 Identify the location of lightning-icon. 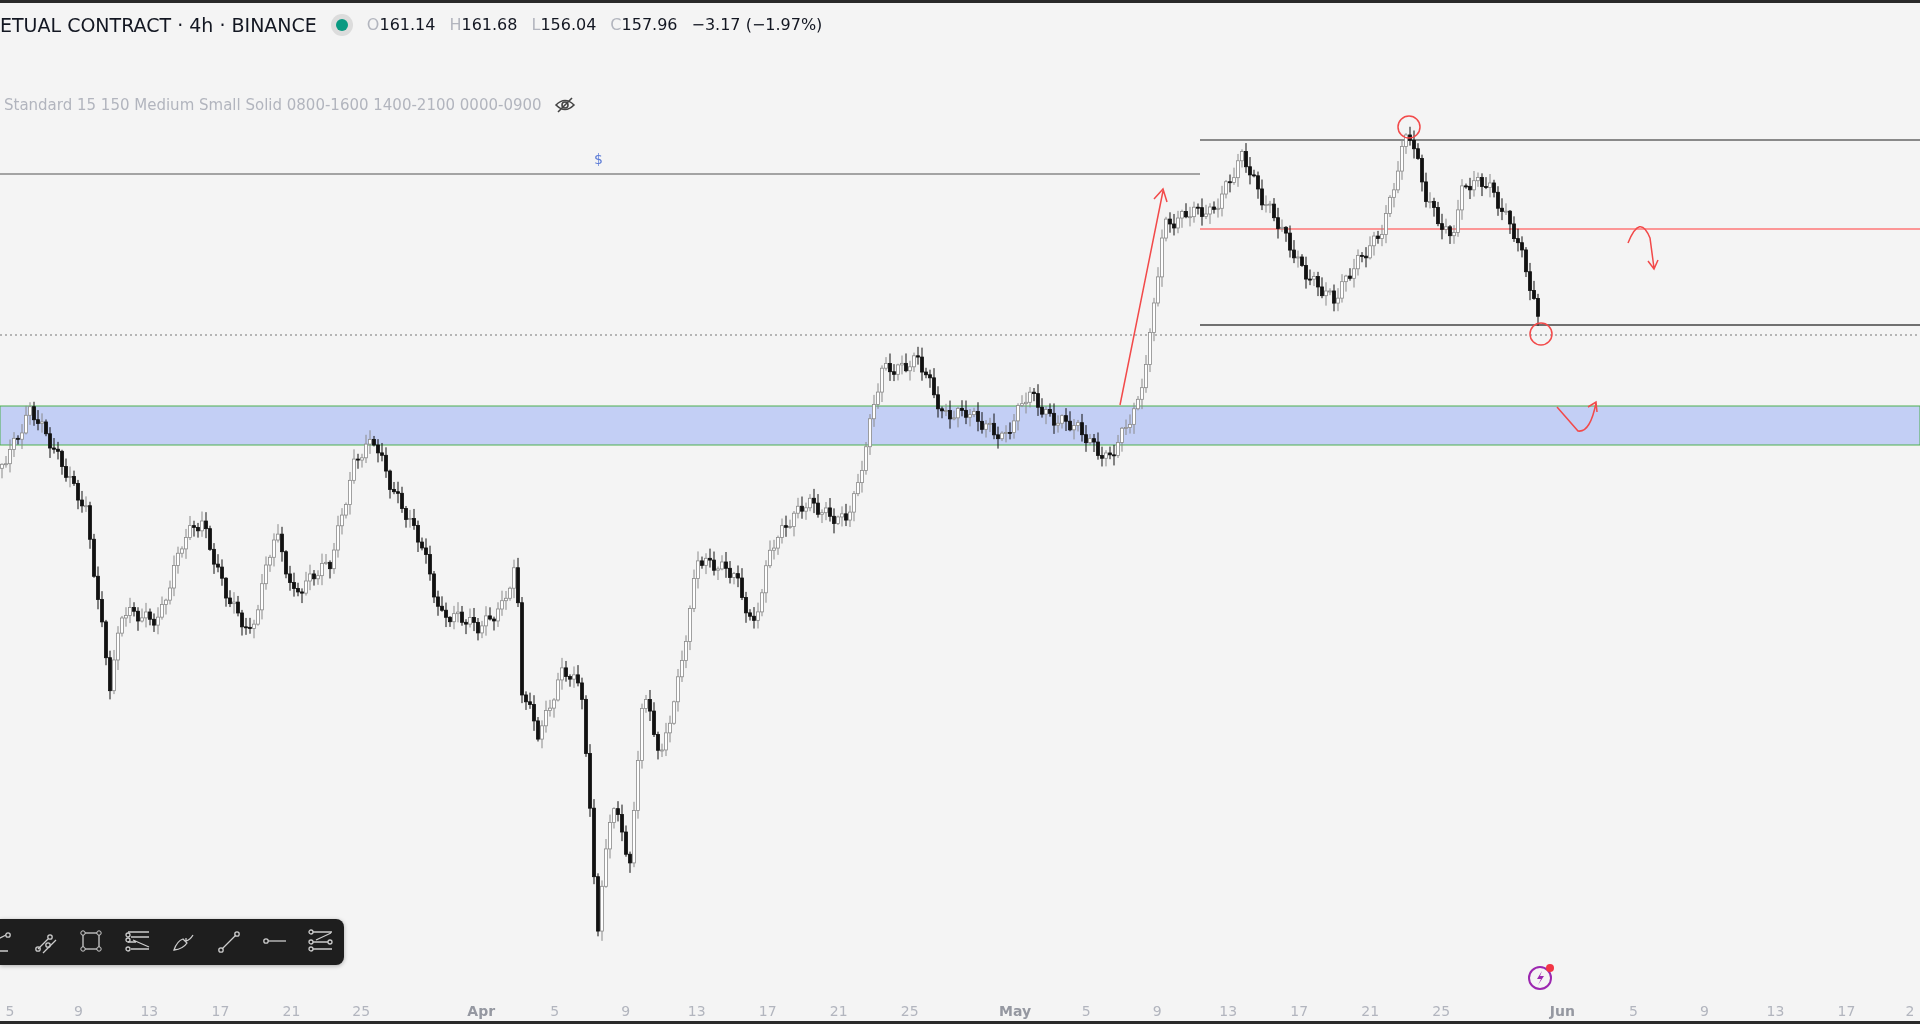
(1541, 977).